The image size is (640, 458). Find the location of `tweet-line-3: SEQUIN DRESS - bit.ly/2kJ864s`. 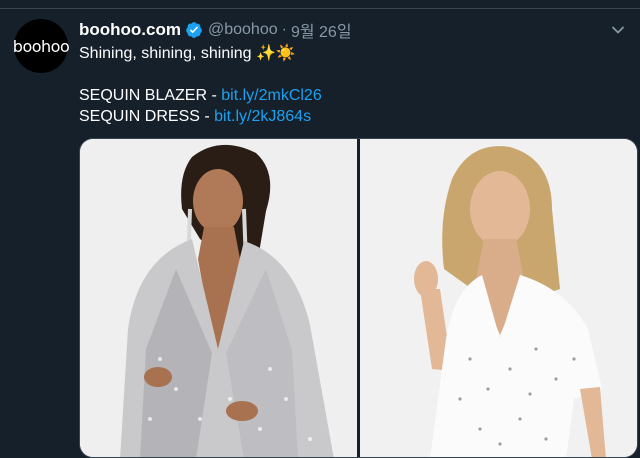

tweet-line-3: SEQUIN DRESS - bit.ly/2kJ864s is located at coordinates (349, 116).